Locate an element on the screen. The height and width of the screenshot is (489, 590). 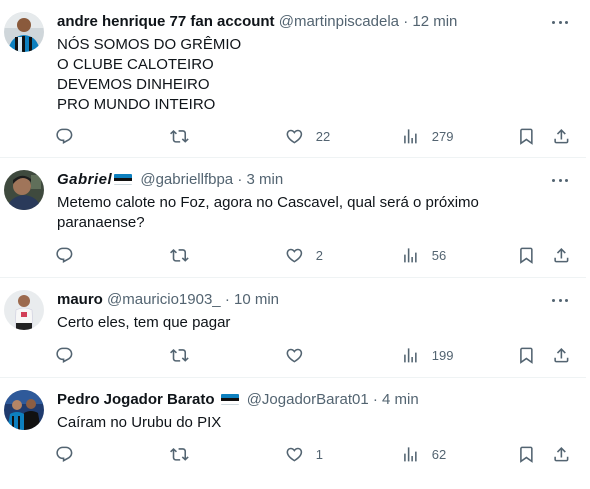
like-count: 2 is located at coordinates (319, 255).